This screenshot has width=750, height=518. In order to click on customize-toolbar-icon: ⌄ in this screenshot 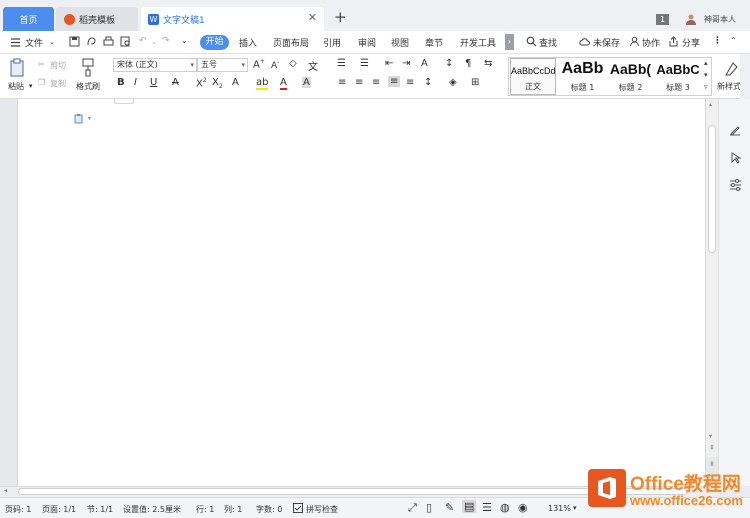, I will do `click(184, 40)`.